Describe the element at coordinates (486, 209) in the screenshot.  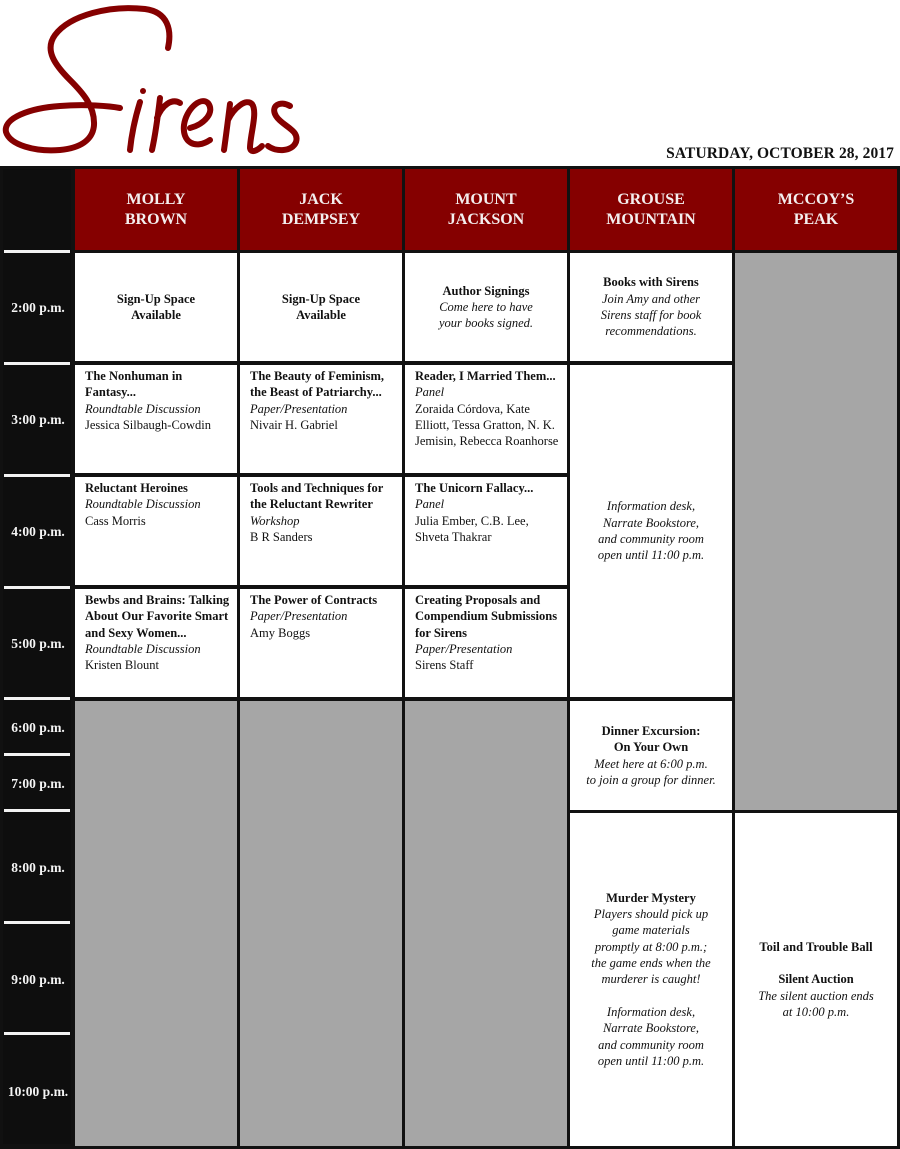
I see `room-header-mount-jackson: MOUNT JACKSON` at that location.